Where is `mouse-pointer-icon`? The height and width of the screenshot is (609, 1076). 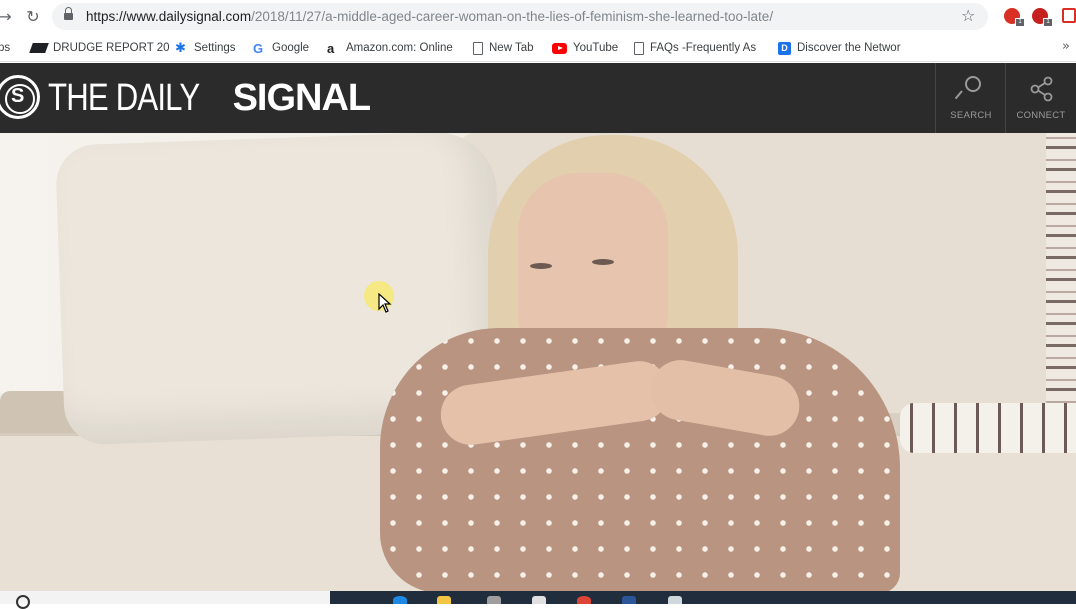 mouse-pointer-icon is located at coordinates (385, 302).